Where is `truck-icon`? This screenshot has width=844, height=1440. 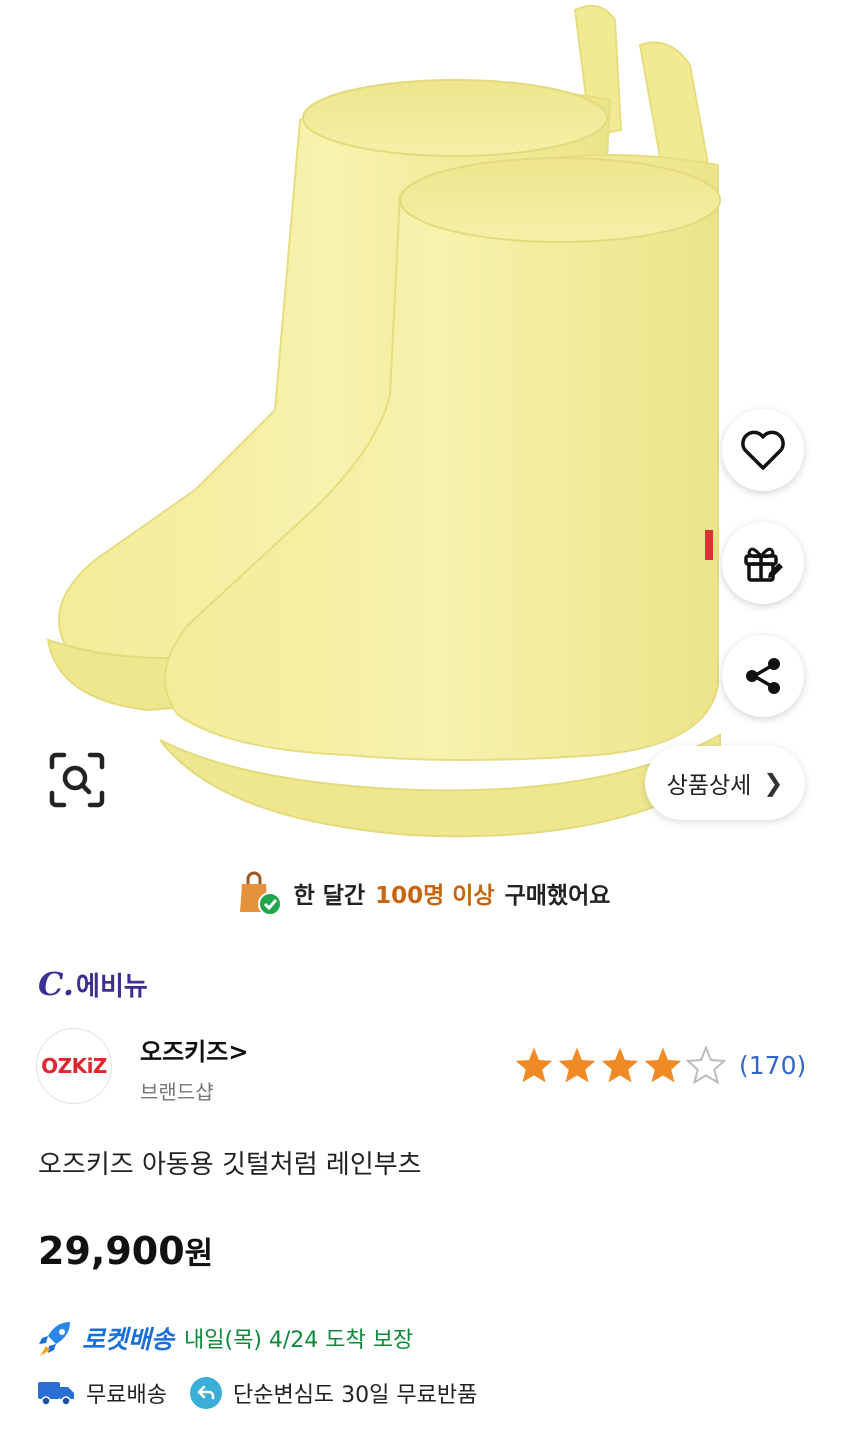
truck-icon is located at coordinates (56, 1394).